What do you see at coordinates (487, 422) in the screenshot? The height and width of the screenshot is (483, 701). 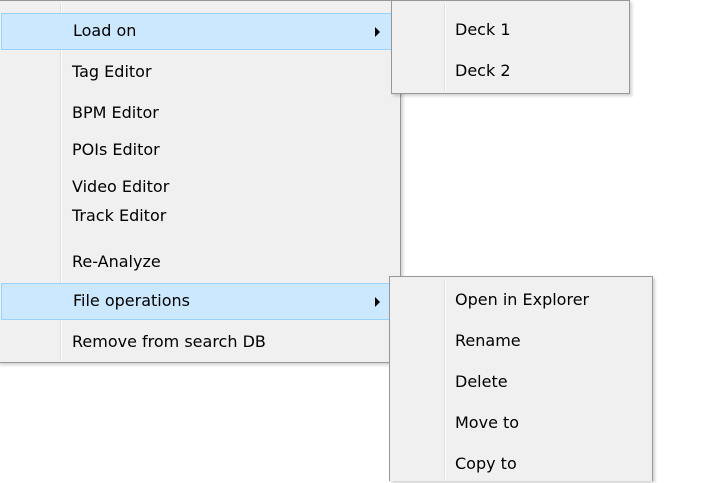 I see `menu-item-label: Move to` at bounding box center [487, 422].